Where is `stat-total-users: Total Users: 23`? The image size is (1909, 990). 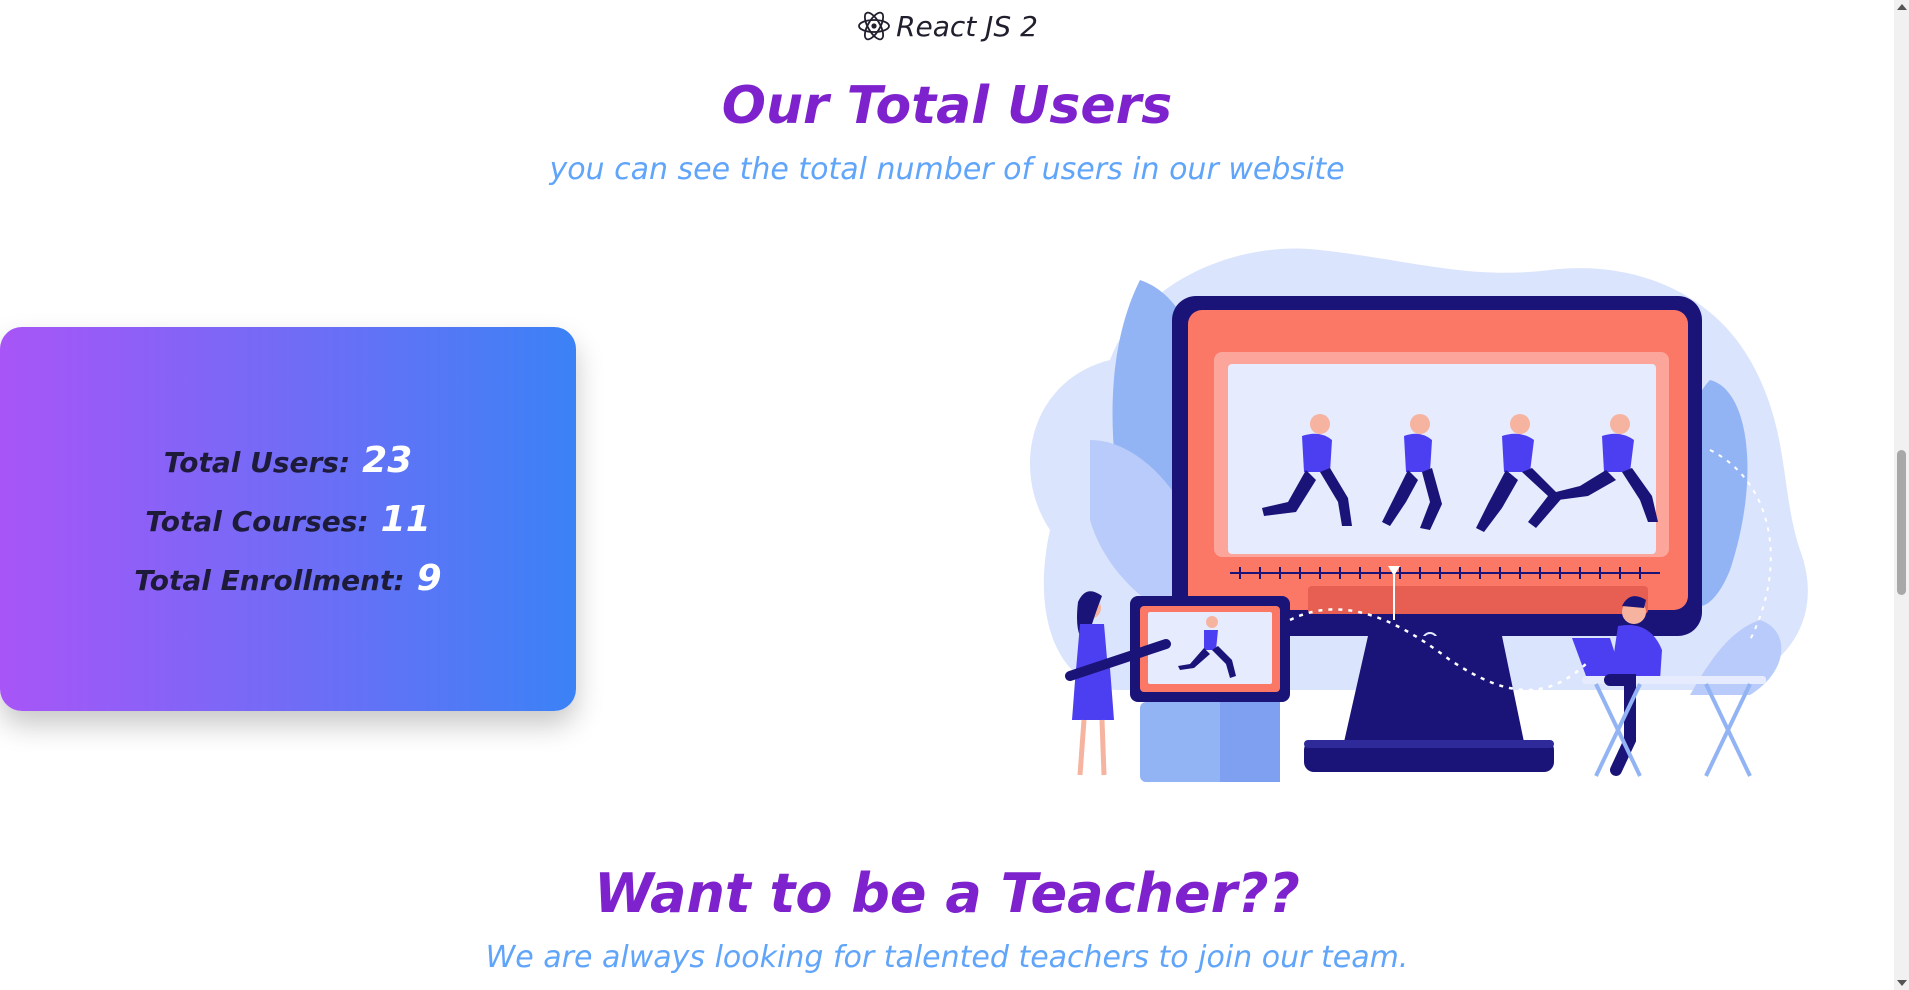
stat-total-users: Total Users: 23 is located at coordinates (288, 460).